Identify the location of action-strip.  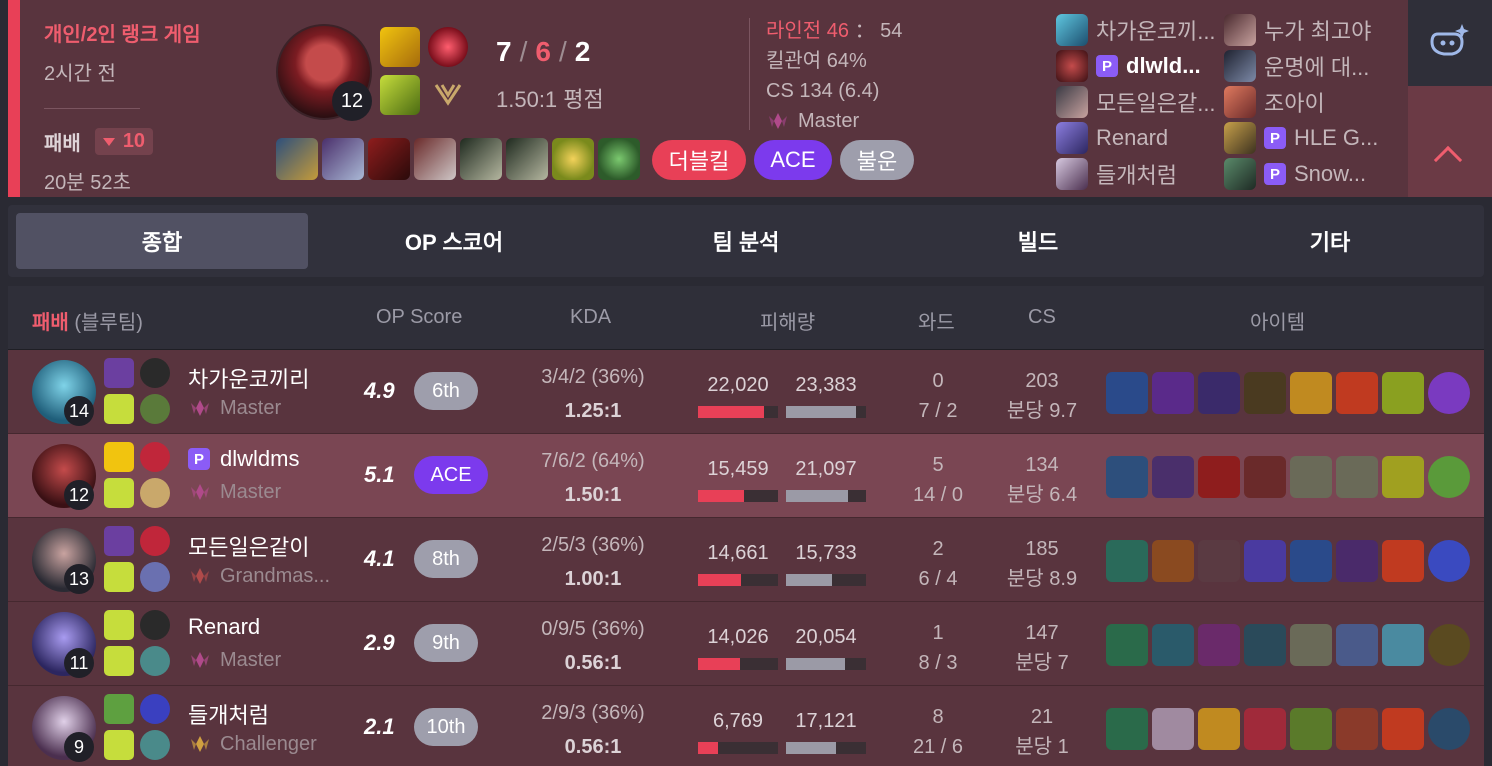
(1450, 98).